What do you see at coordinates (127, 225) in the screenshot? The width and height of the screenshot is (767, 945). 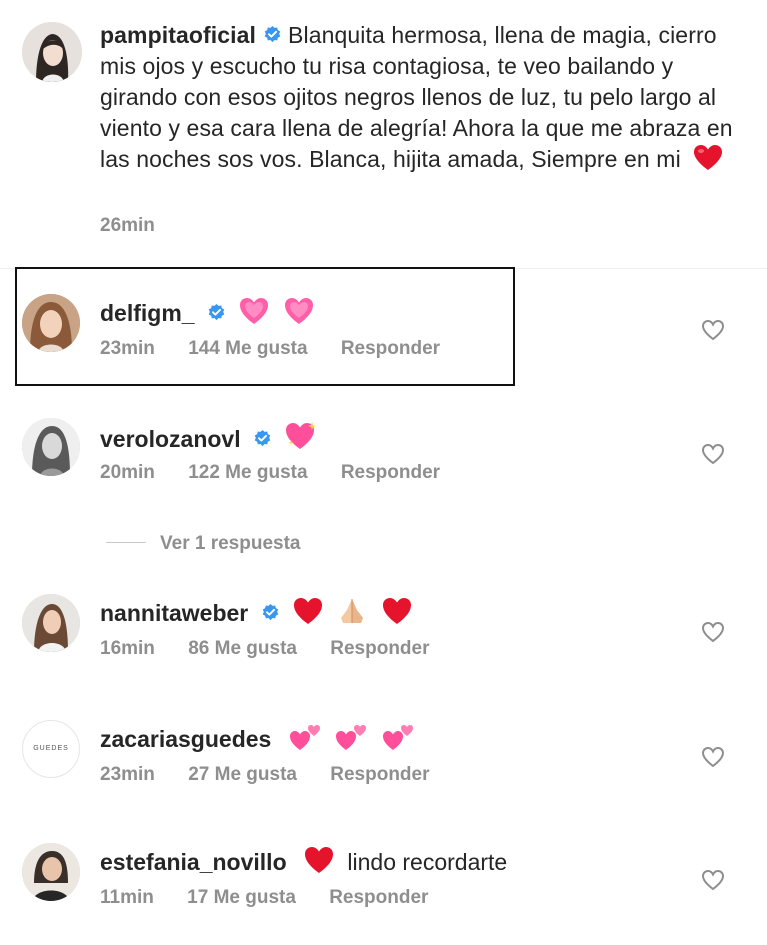 I see `caption-time: 26min` at bounding box center [127, 225].